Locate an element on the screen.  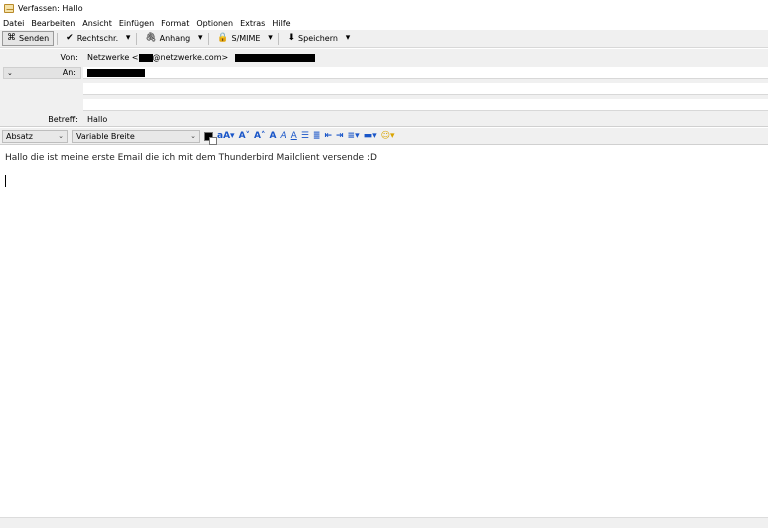
from-label: Von: is located at coordinates (69, 57).